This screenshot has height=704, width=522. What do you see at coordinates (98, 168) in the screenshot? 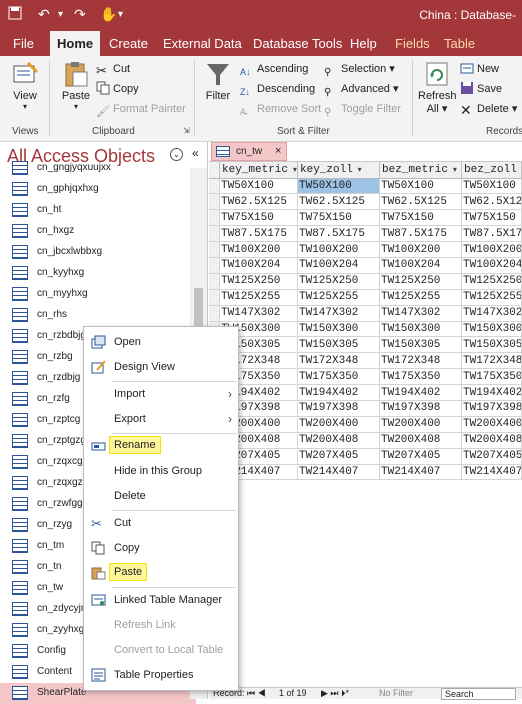
I see `nav-item-table: cn_gngjyqxuujxx` at bounding box center [98, 168].